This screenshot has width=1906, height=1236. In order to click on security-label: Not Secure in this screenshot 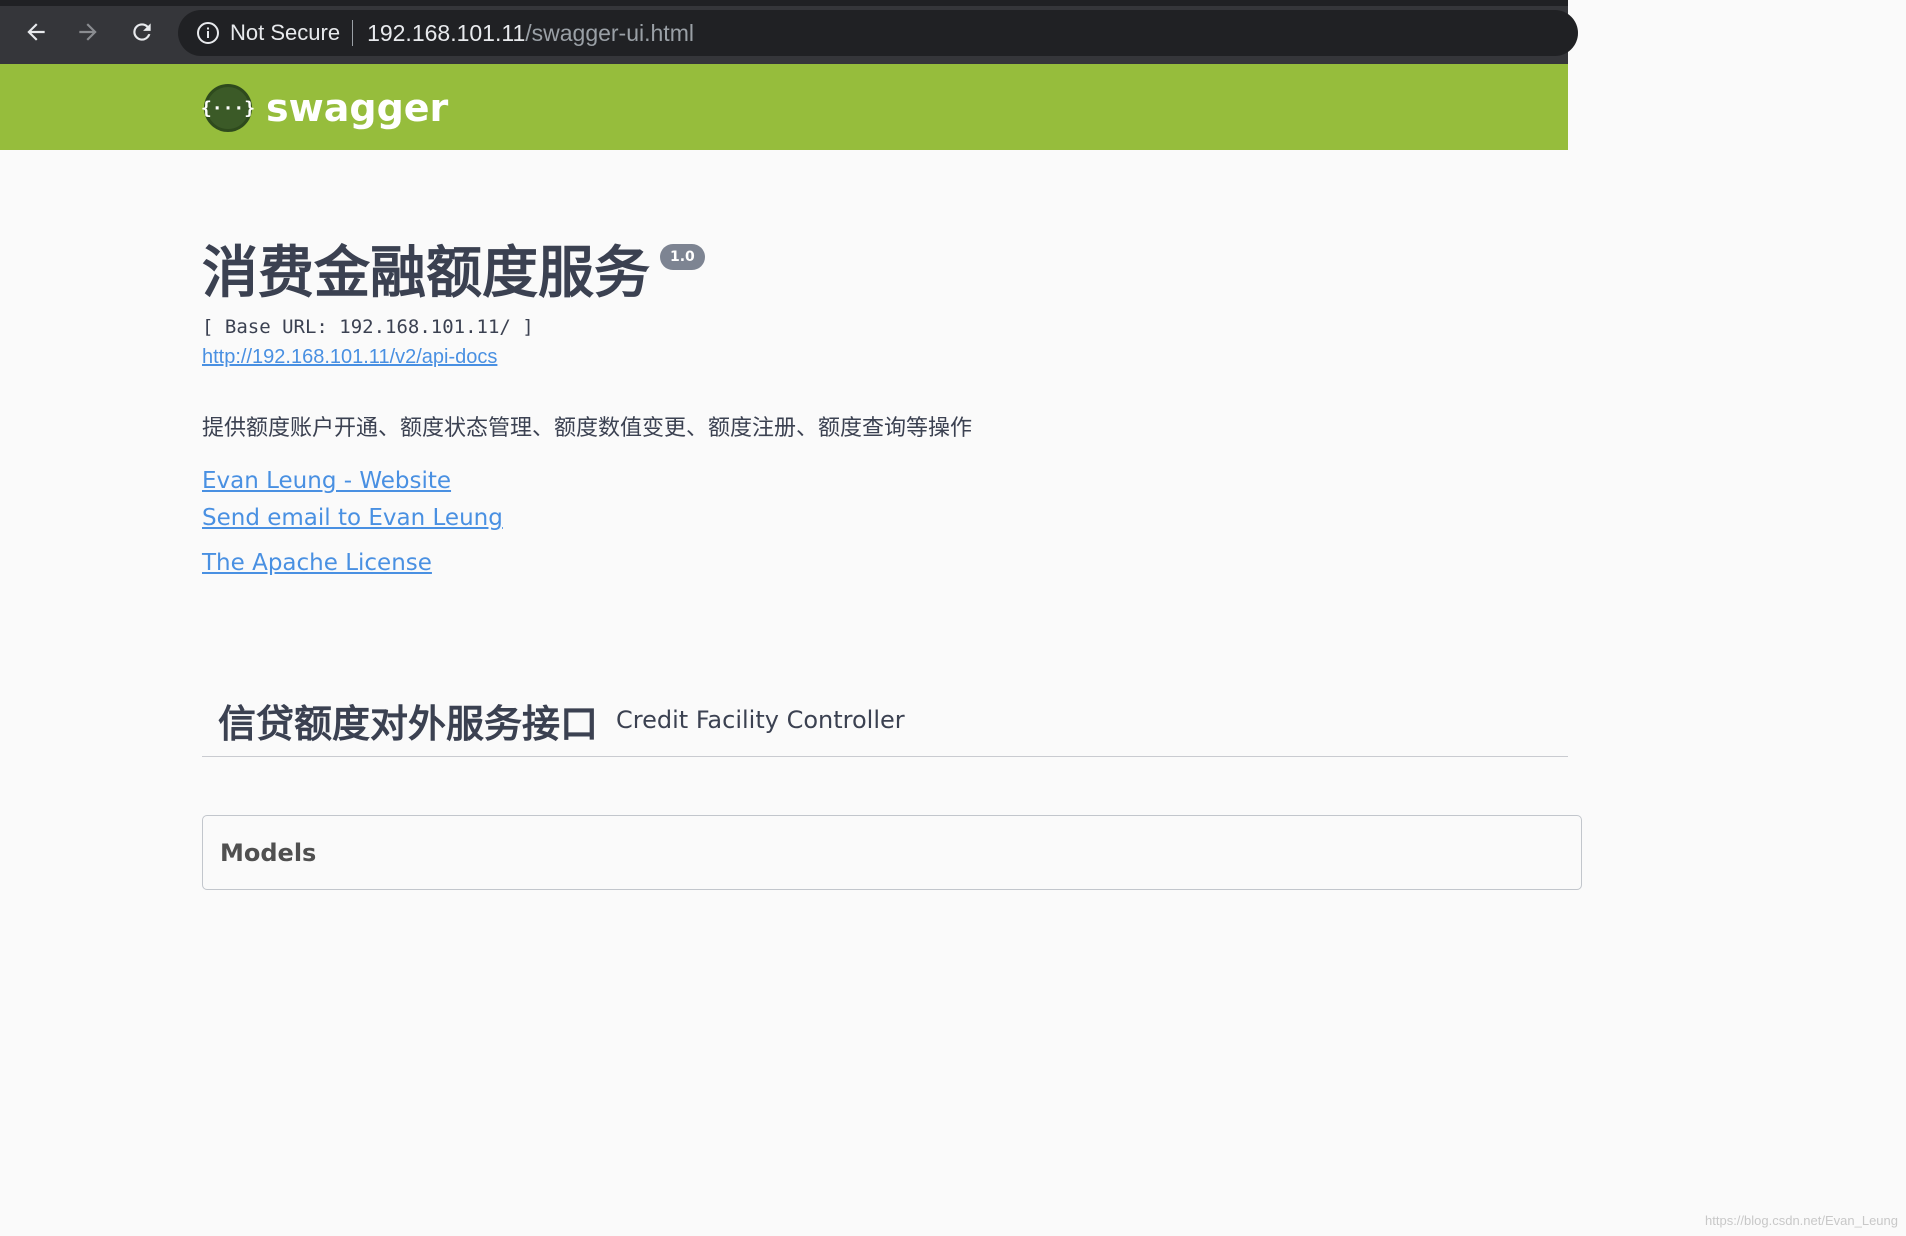, I will do `click(285, 33)`.